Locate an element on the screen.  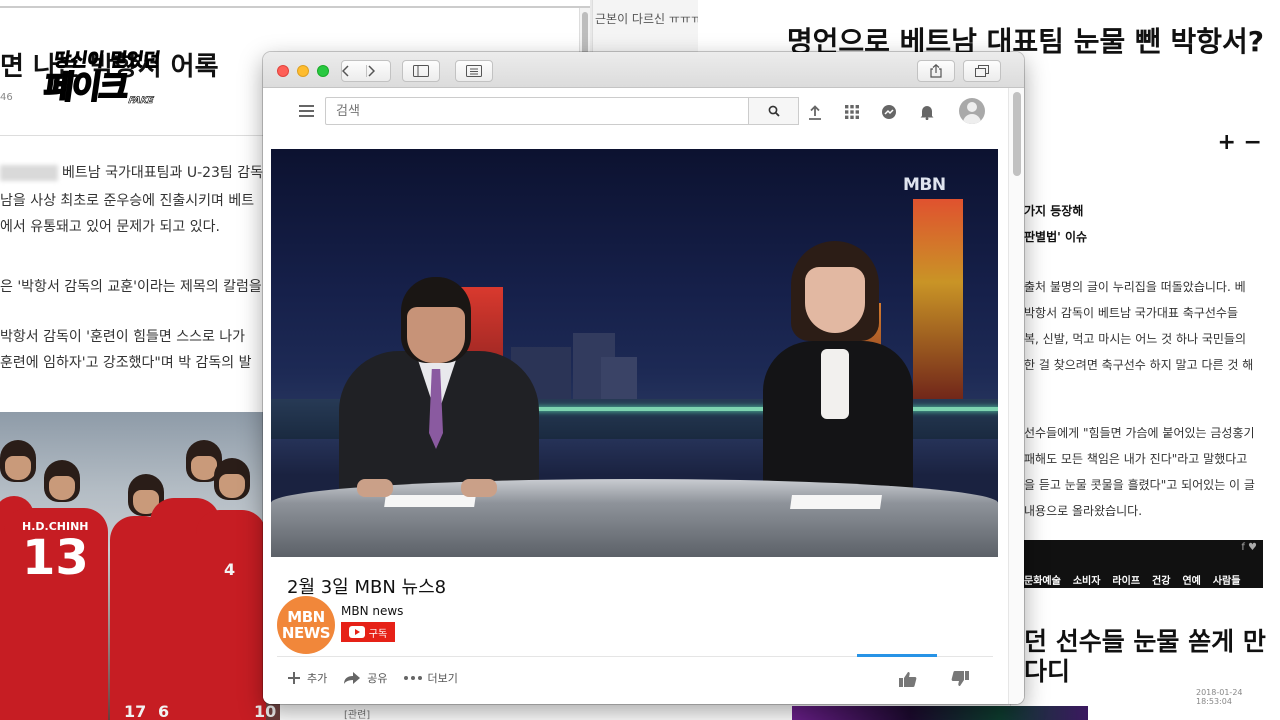
sidebar-toggle-button is located at coordinates (421, 71).